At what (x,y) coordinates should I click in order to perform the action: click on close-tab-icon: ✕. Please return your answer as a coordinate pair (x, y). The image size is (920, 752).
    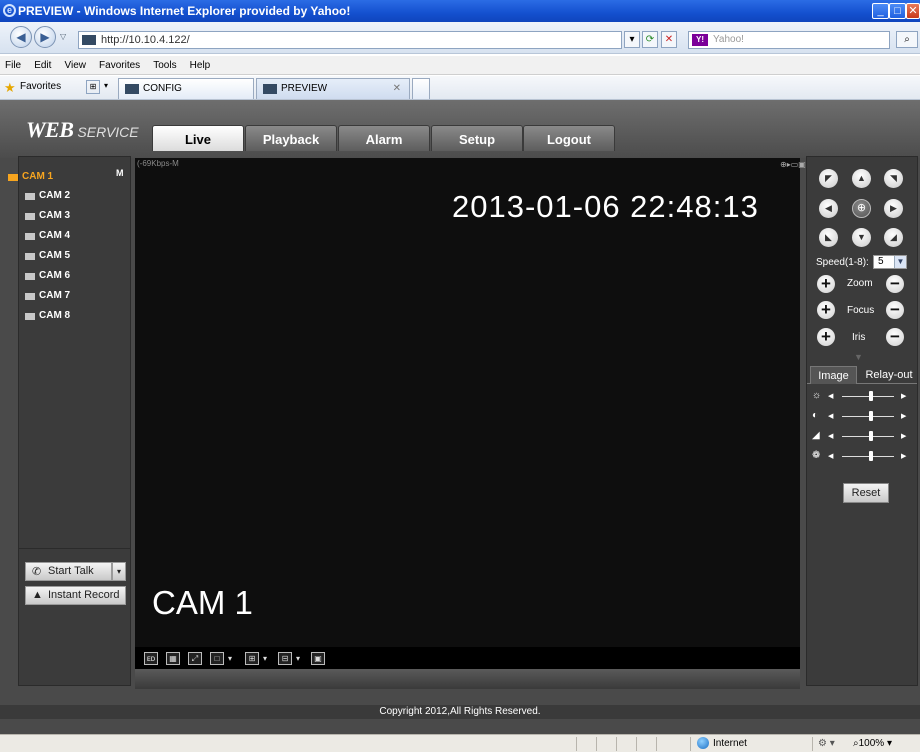
    Looking at the image, I should click on (397, 89).